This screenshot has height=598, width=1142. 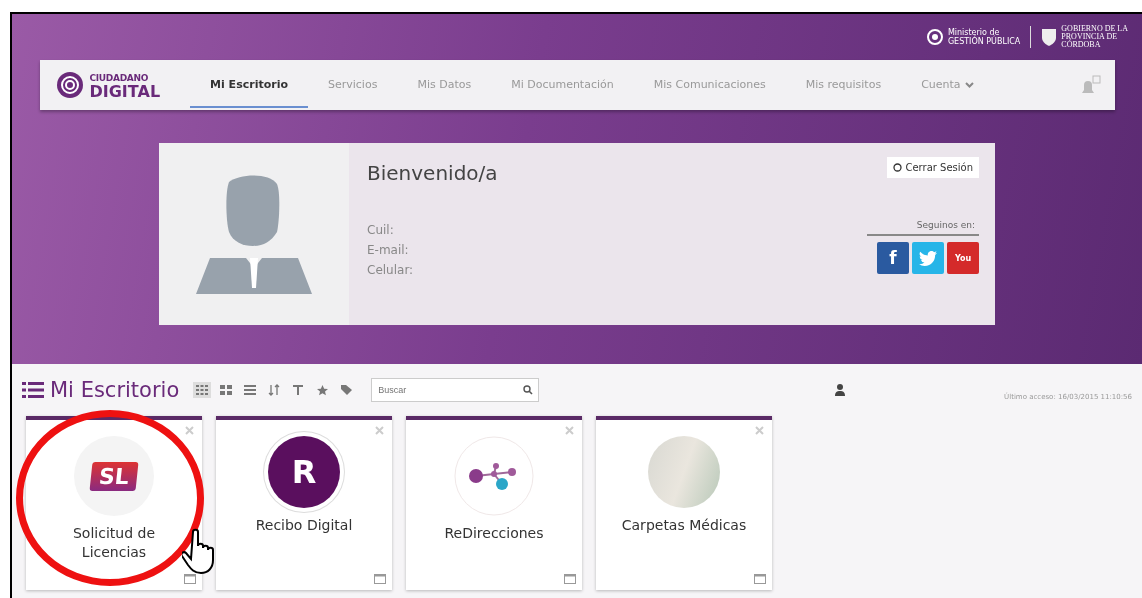 What do you see at coordinates (114, 543) in the screenshot?
I see `tile-title: Solicitud de Licencias` at bounding box center [114, 543].